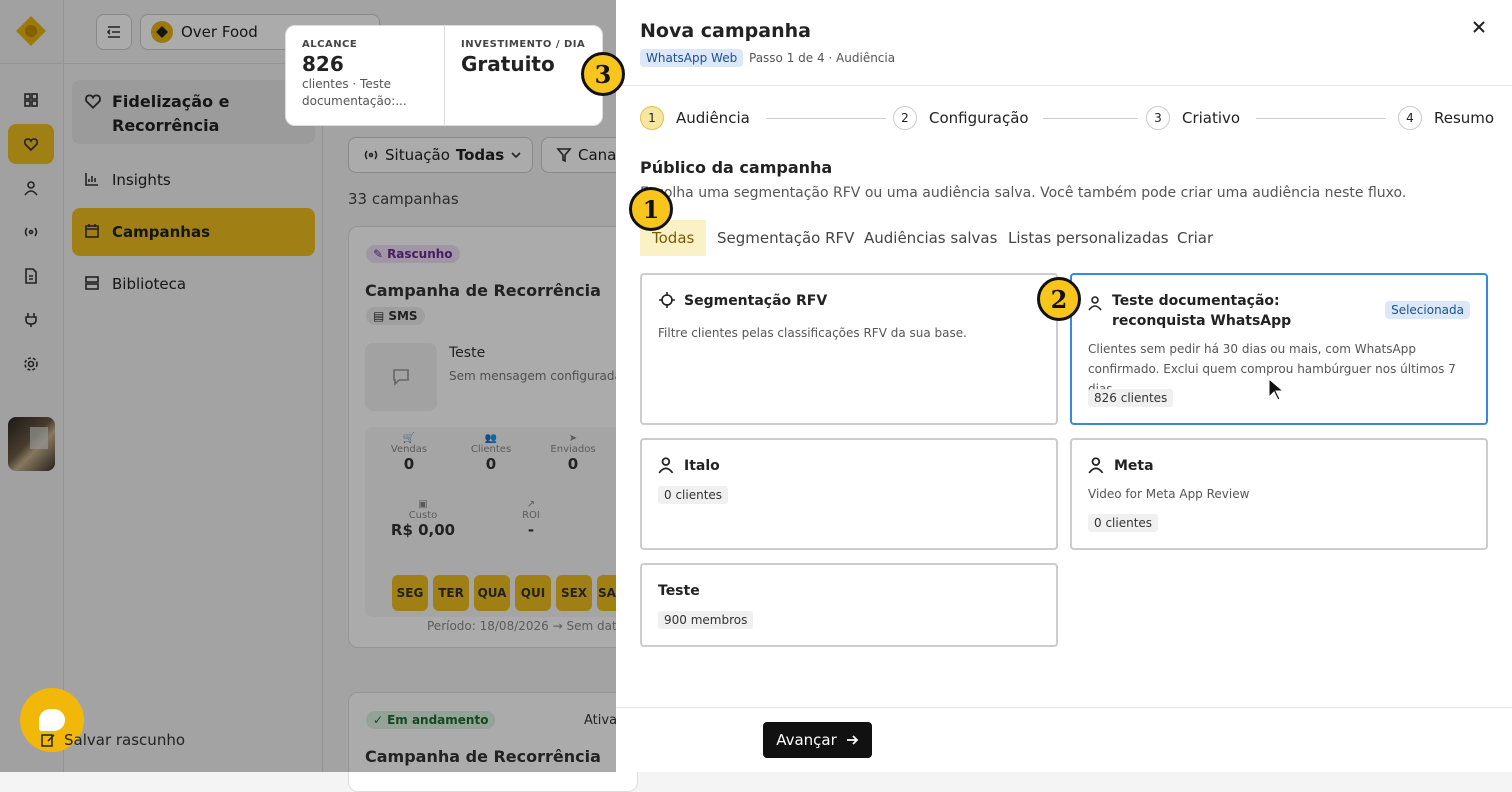 This screenshot has height=792, width=1512. Describe the element at coordinates (1446, 118) in the screenshot. I see `step-resumo: 4 Resumo` at that location.